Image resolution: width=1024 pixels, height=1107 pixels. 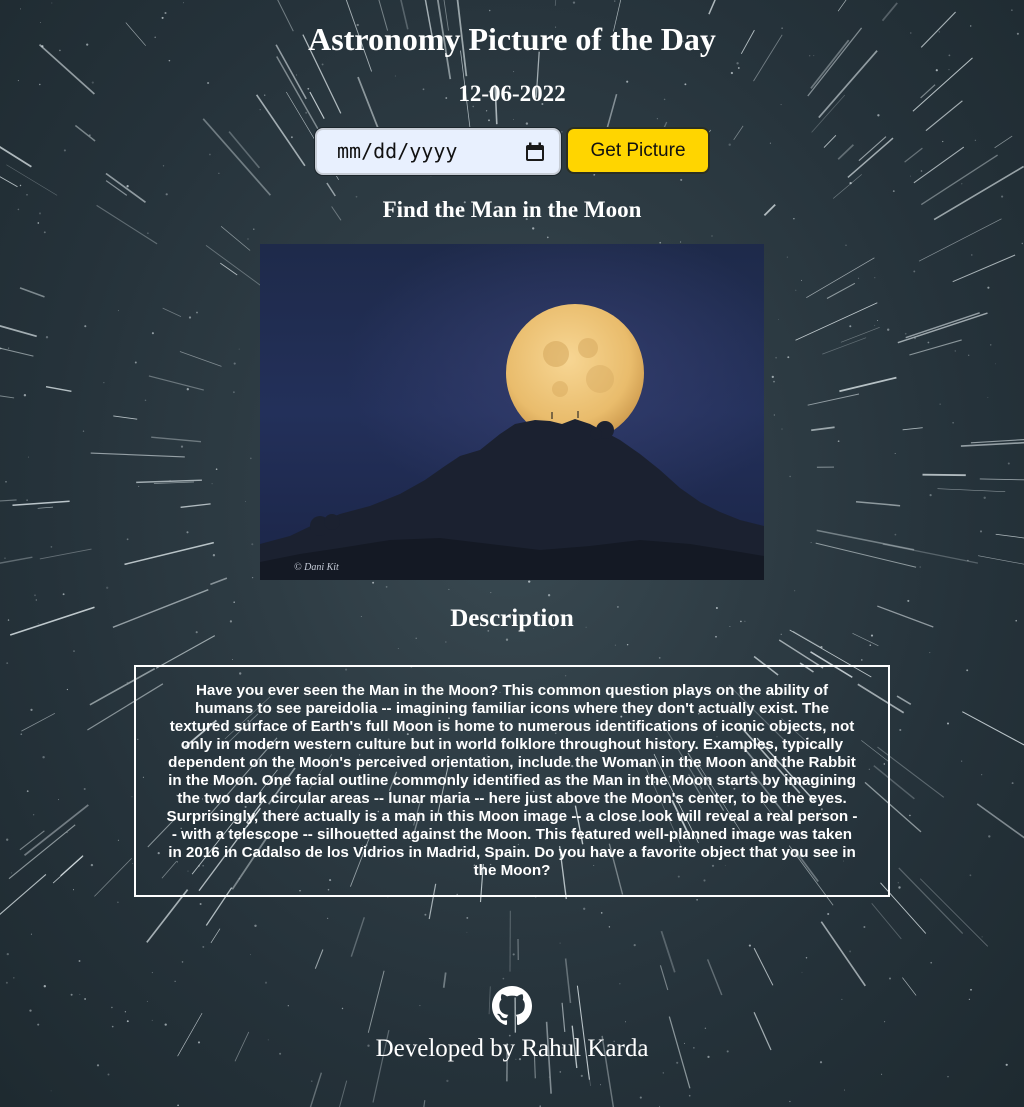 What do you see at coordinates (512, 412) in the screenshot?
I see `apod-image: © Dani Kit` at bounding box center [512, 412].